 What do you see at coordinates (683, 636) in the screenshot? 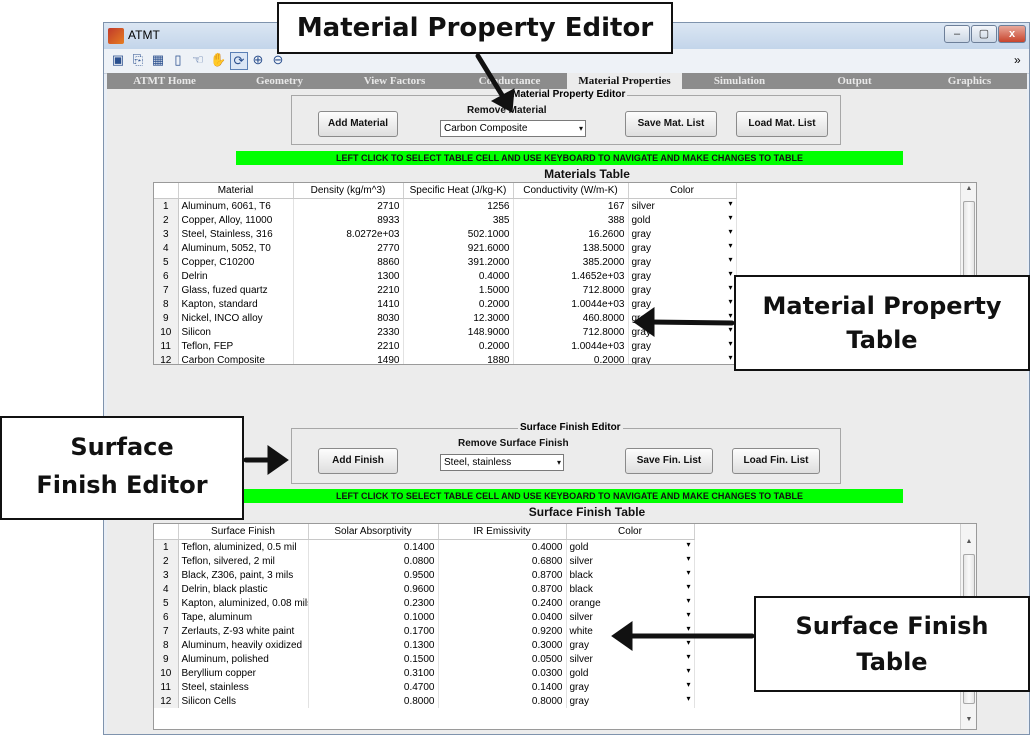
I see `arrow-to-finish-table-icon` at bounding box center [683, 636].